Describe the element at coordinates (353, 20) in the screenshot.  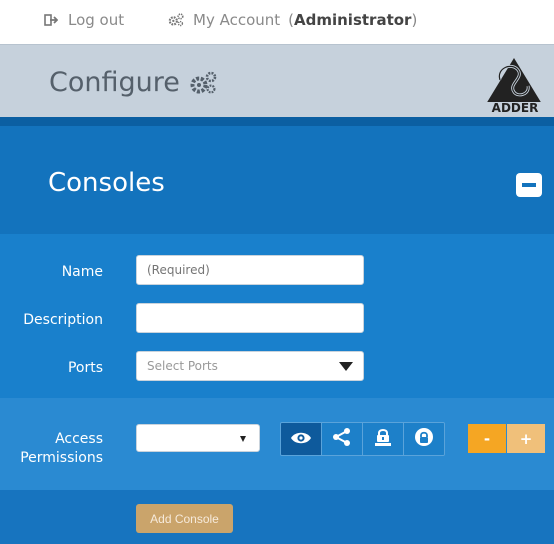
I see `account-role: Administrator` at that location.